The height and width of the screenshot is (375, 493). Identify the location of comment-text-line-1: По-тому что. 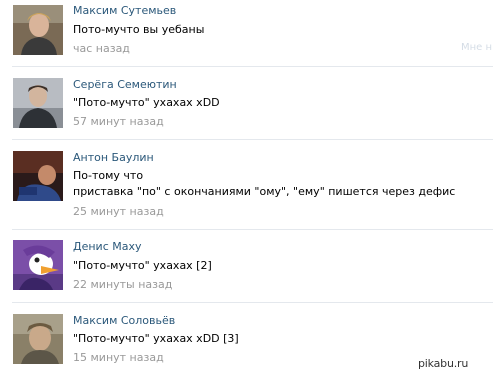
(108, 175).